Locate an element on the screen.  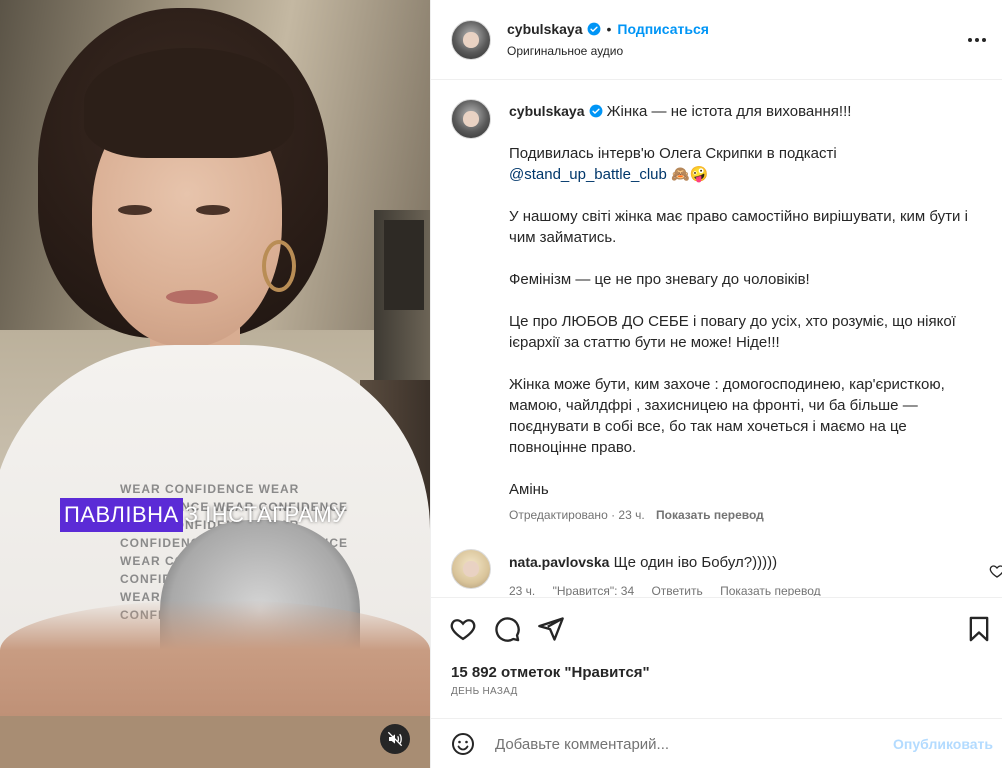
caption-author-avatar is located at coordinates (471, 119).